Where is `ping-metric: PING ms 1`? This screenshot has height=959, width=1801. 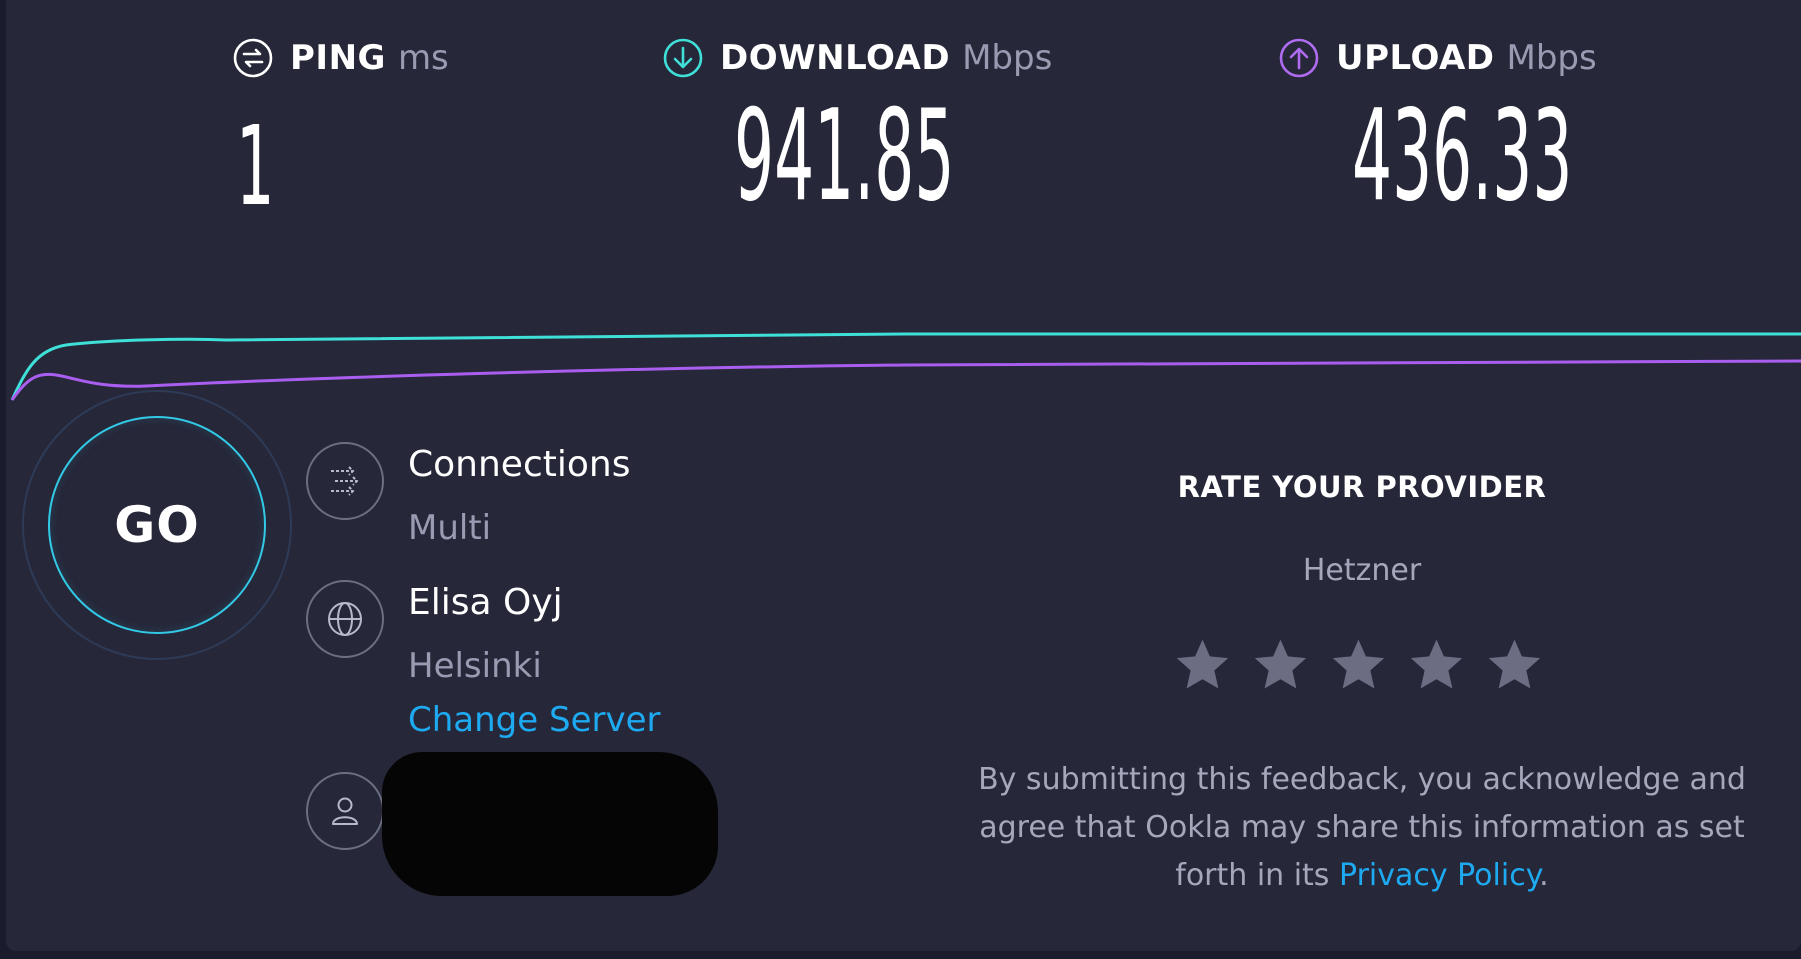
ping-metric: PING ms 1 is located at coordinates (340, 130).